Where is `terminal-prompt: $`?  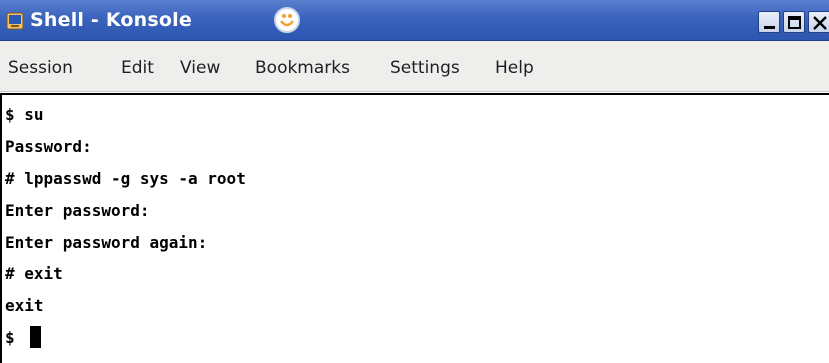
terminal-prompt: $ is located at coordinates (10, 337).